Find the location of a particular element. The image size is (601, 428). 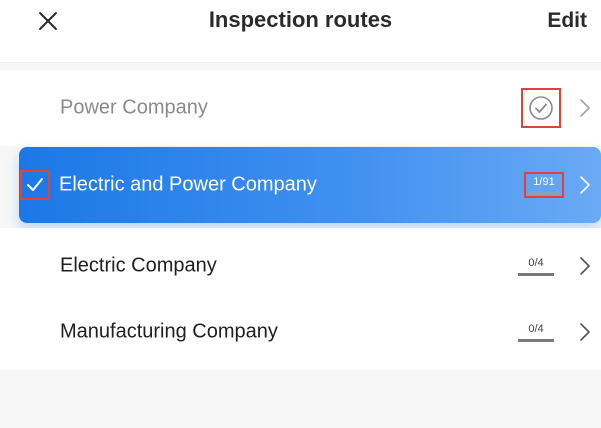

route-progress-indicator: 1/91 is located at coordinates (544, 185).